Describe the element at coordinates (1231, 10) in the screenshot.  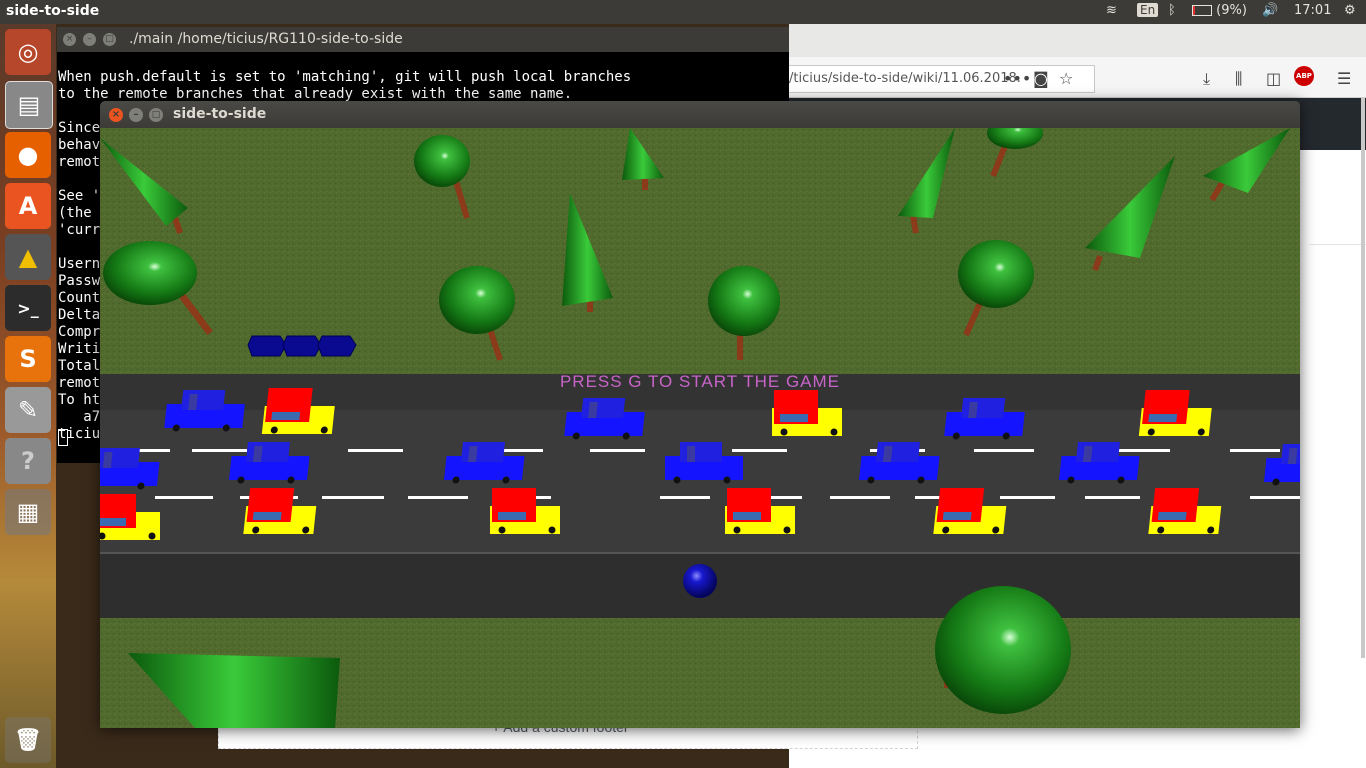
I see `battery-percent: (9%)` at that location.